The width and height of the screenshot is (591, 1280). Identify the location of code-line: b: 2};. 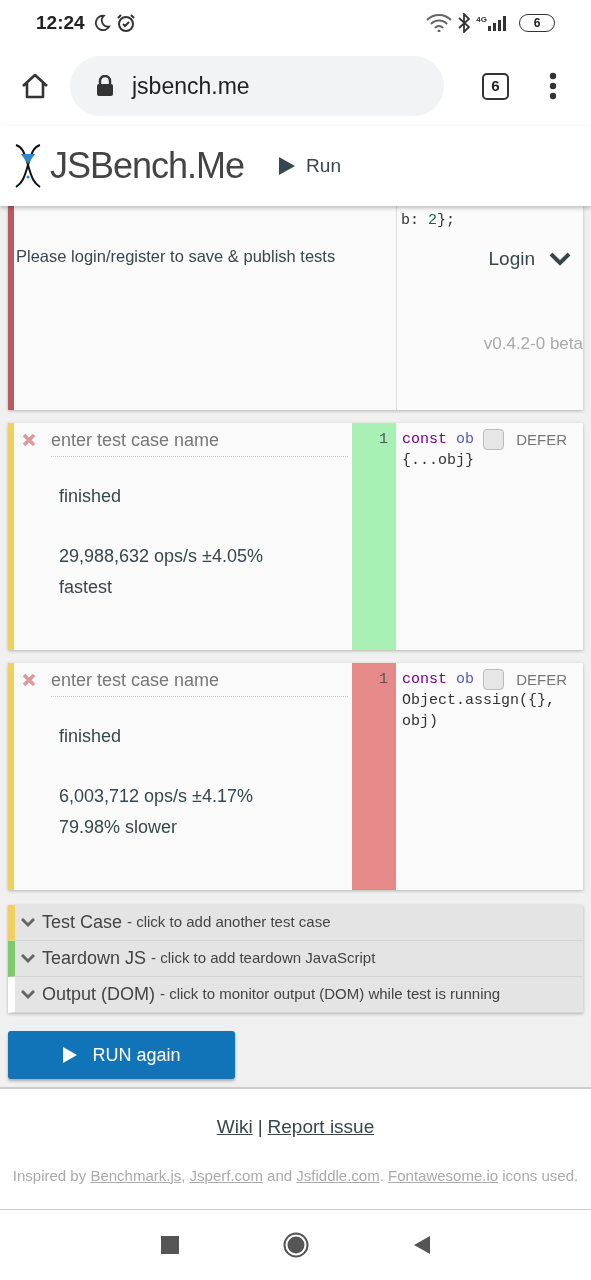
(428, 221).